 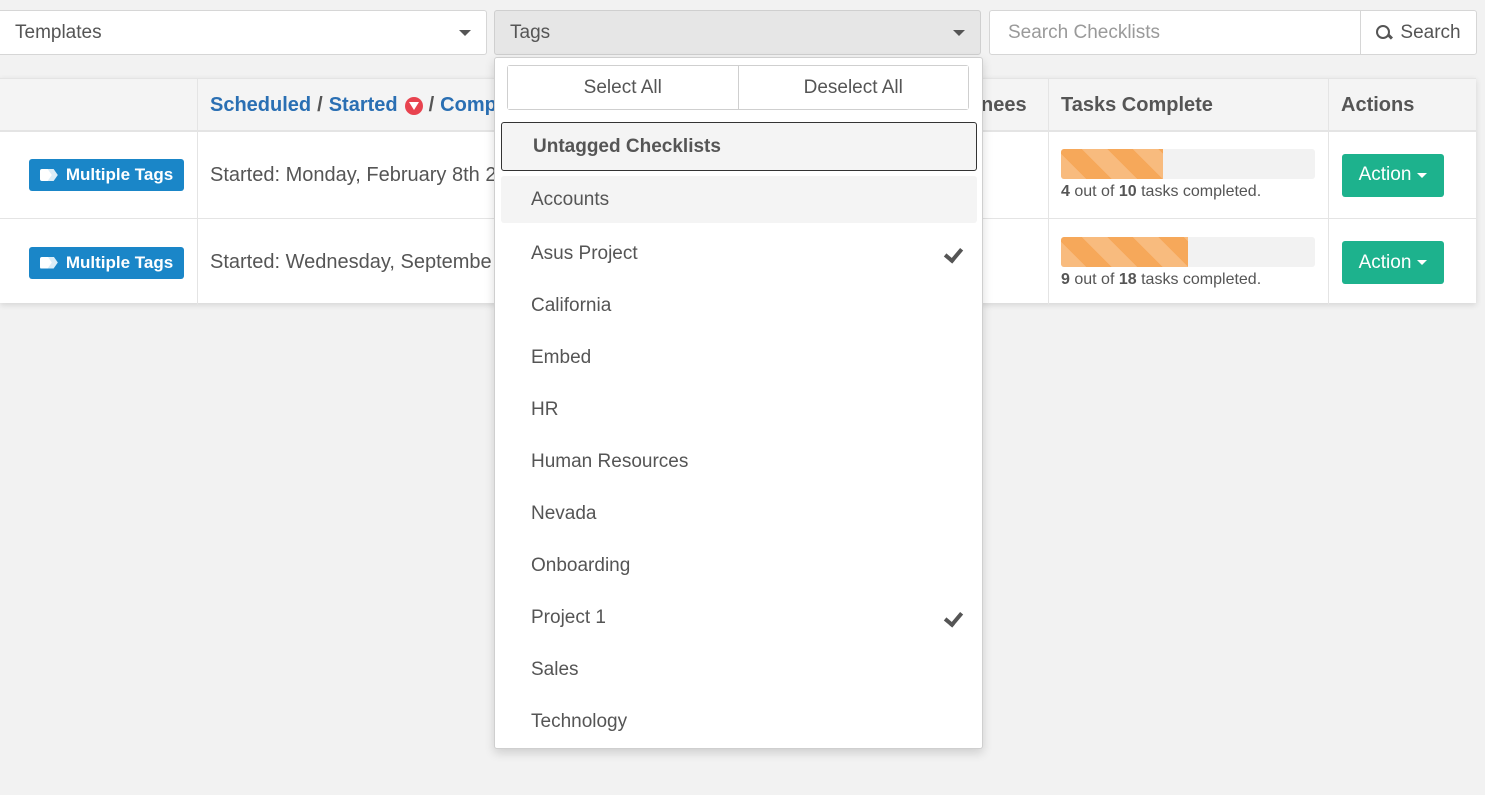 I want to click on tag-option-onboarding: Onboarding, so click(x=739, y=566).